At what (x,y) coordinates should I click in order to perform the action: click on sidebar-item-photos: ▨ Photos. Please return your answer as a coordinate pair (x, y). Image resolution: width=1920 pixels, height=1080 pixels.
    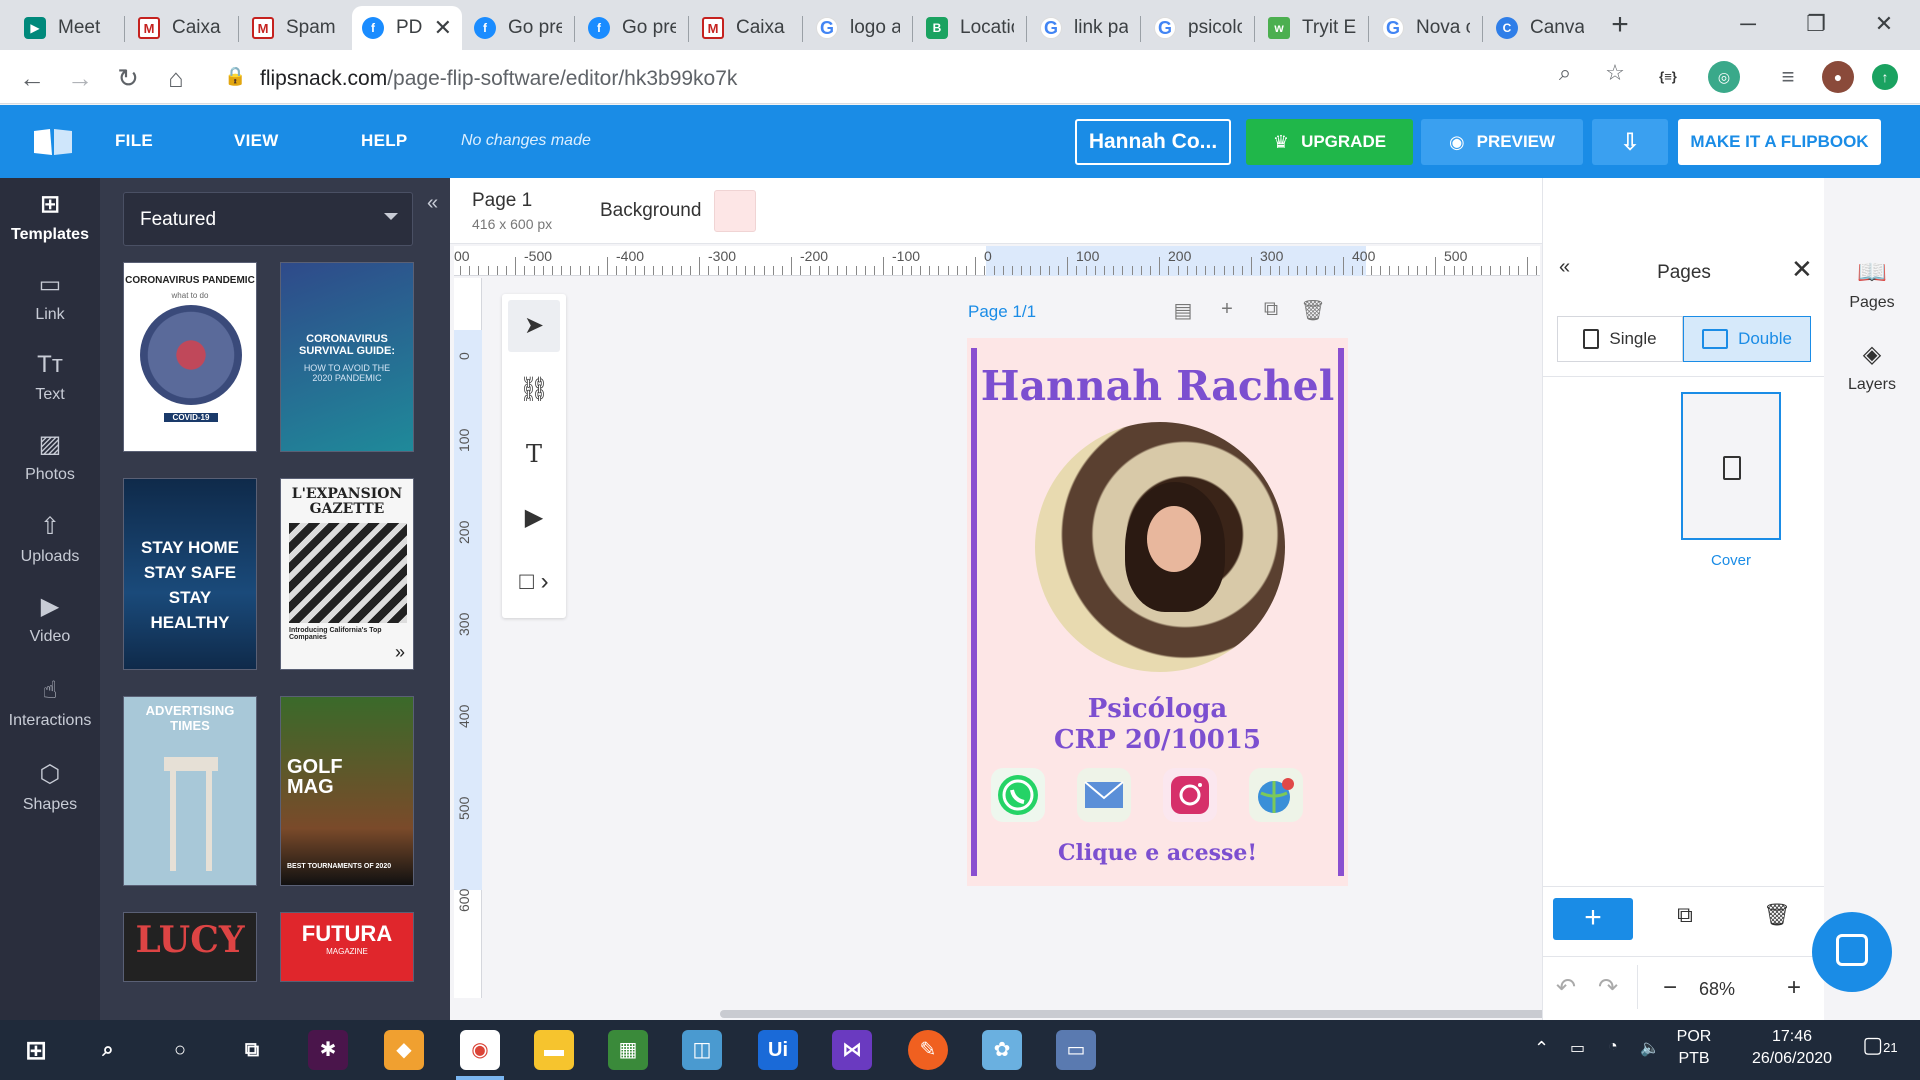
    Looking at the image, I should click on (50, 457).